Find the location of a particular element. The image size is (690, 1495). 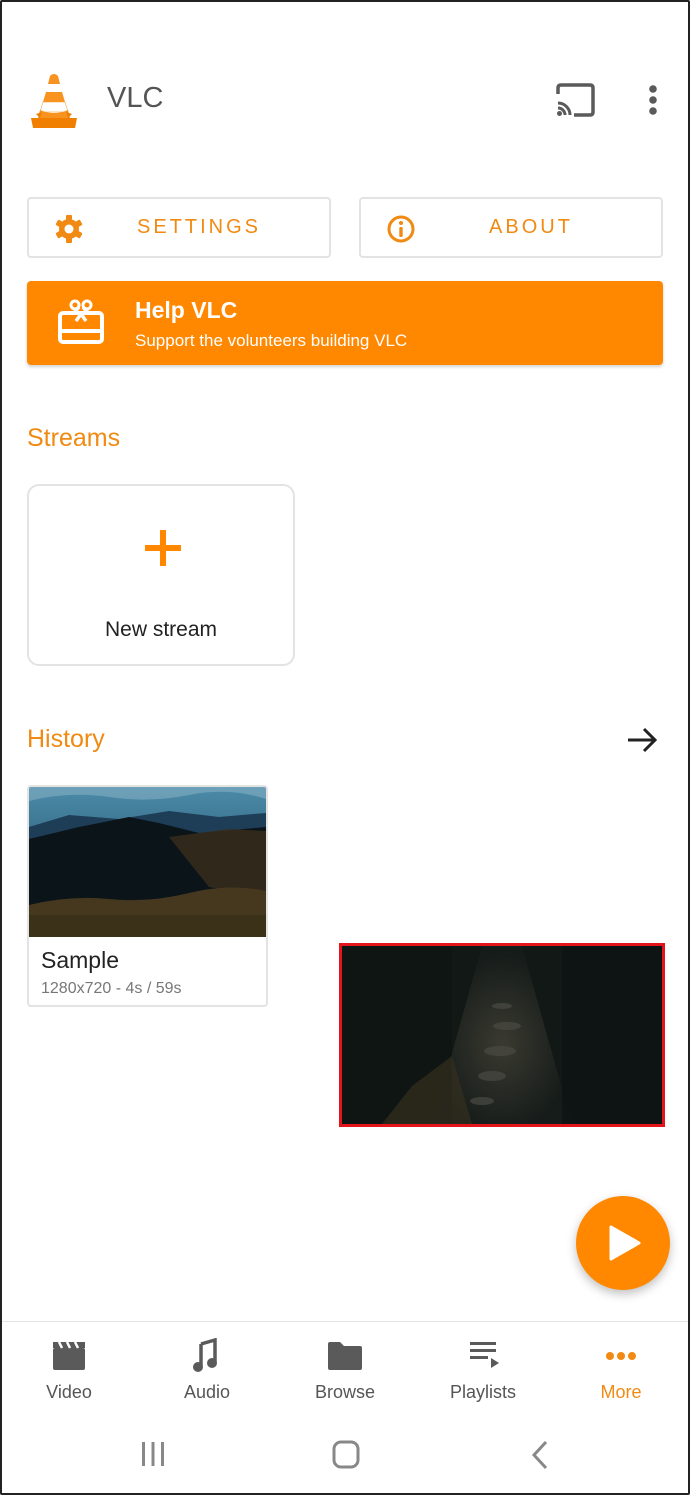

history-see-all-button is located at coordinates (642, 740).